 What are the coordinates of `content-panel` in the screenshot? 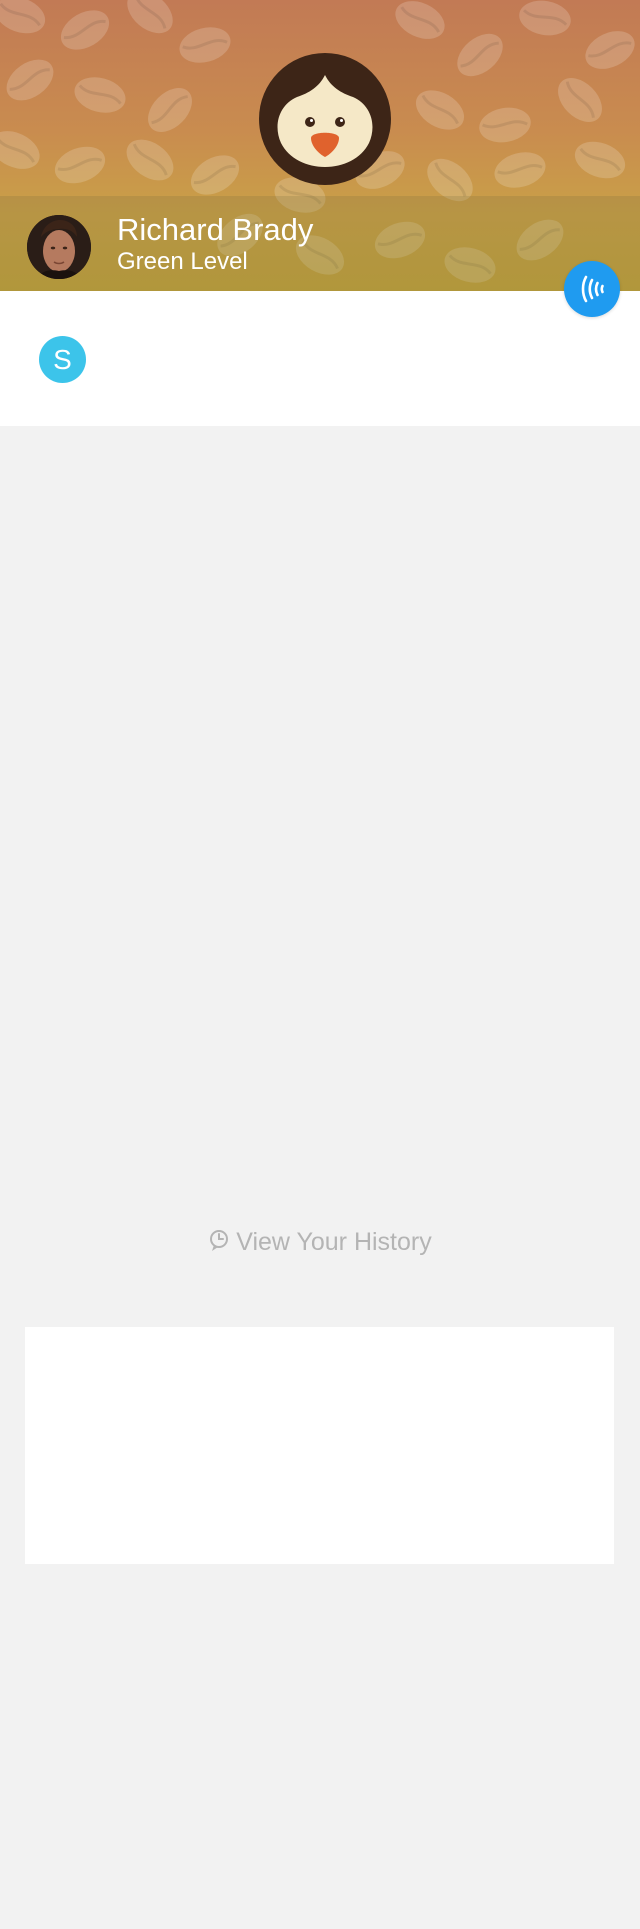 It's located at (319, 1445).